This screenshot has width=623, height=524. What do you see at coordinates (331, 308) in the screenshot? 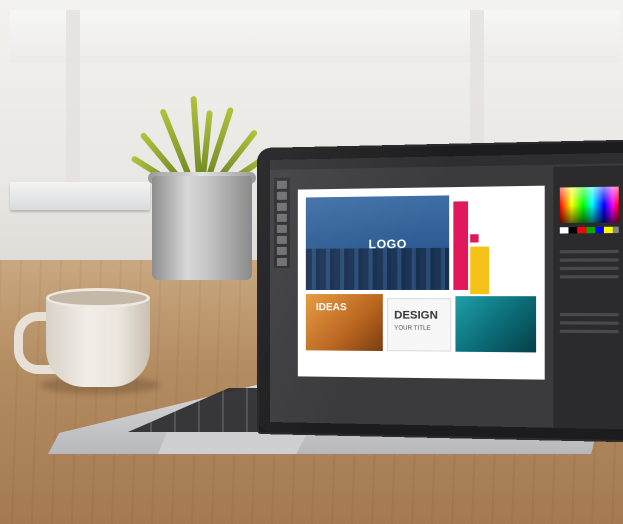
I see `ideas-text: IDEAS` at bounding box center [331, 308].